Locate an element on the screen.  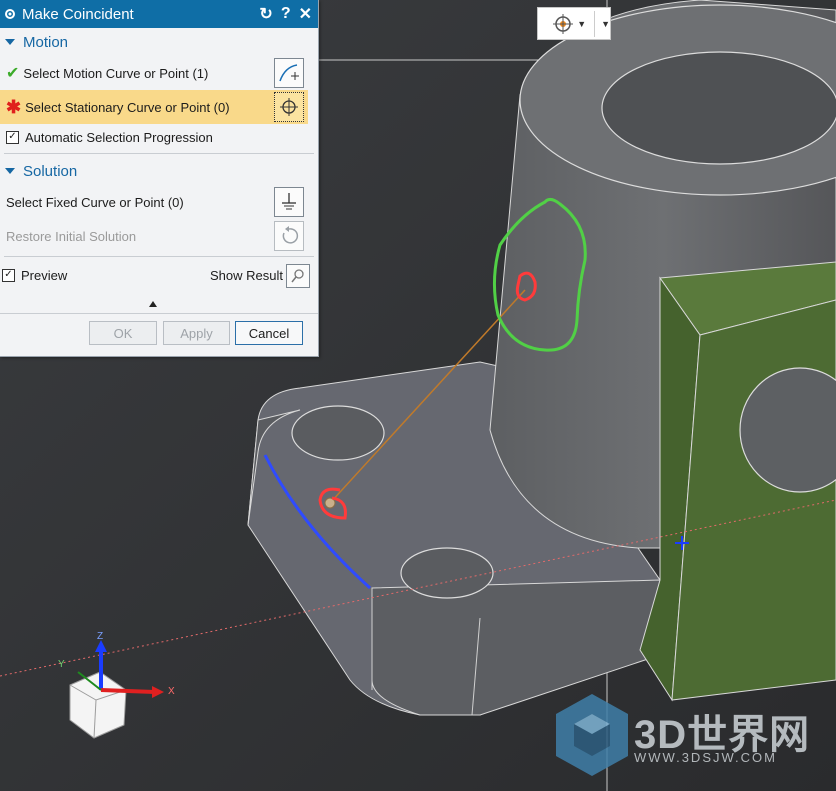
watermark: 3D世界网 WWW.3DSJW.COM is located at coordinates (687, 737).